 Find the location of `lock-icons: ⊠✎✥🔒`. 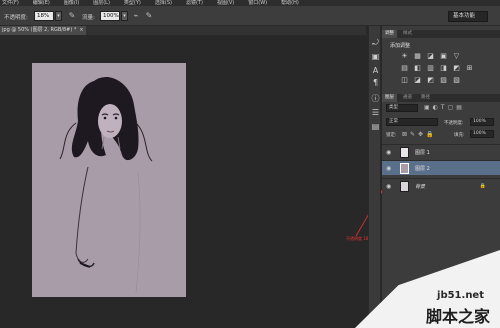

lock-icons: ⊠✎✥🔒 is located at coordinates (419, 134).